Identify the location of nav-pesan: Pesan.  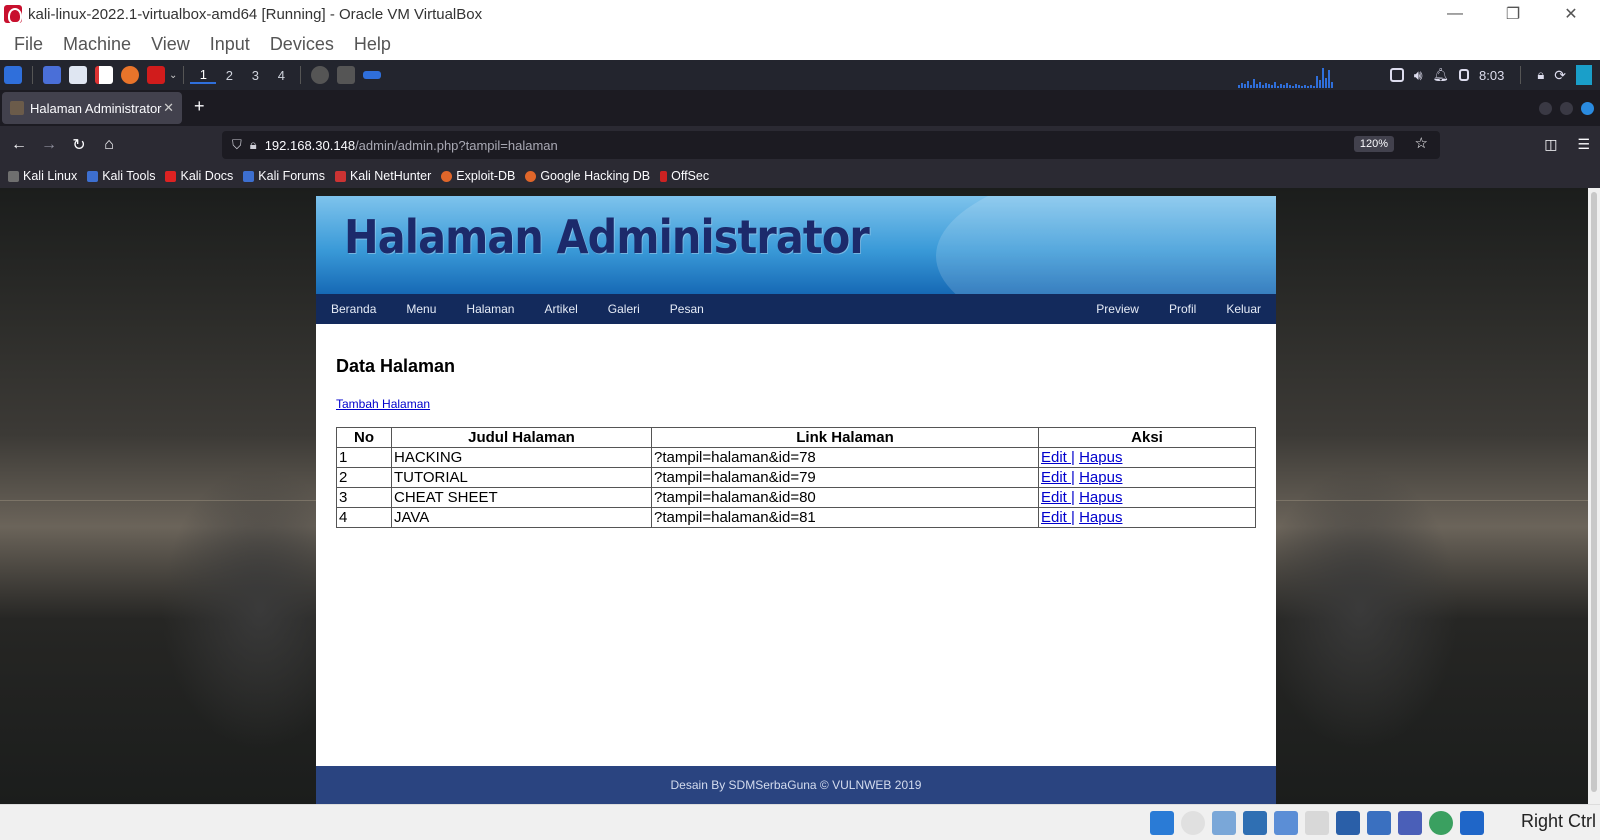
(687, 309).